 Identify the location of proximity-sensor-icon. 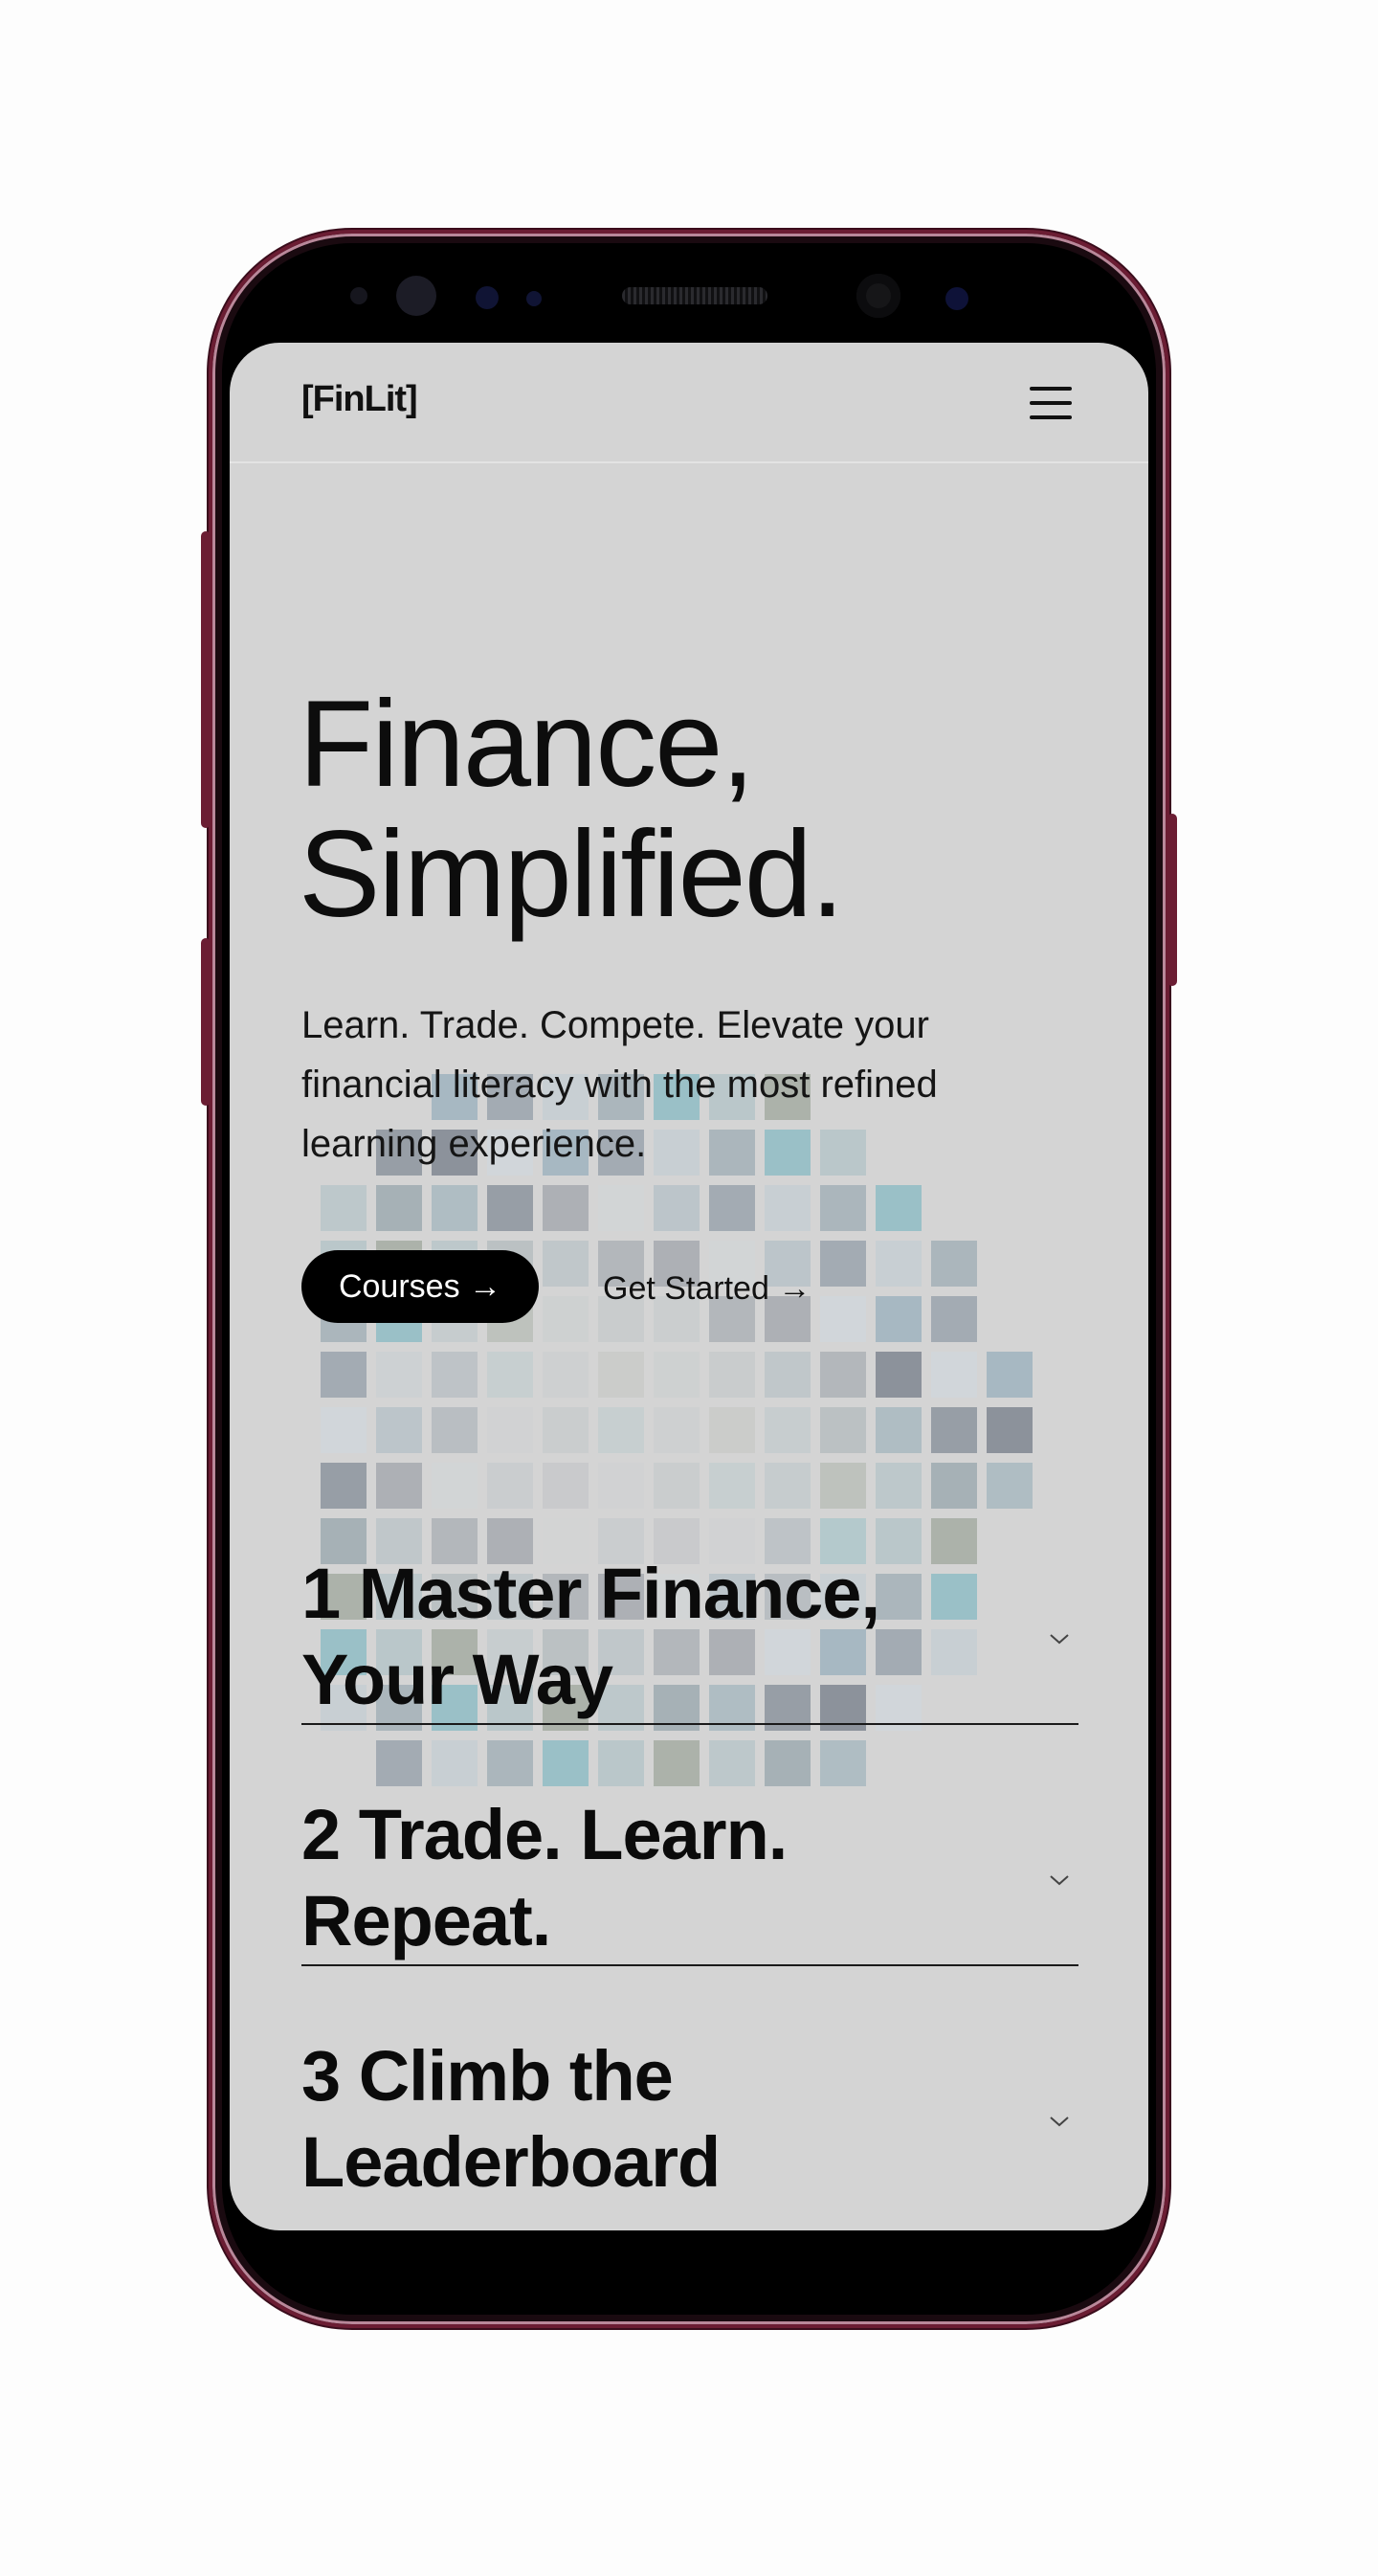
(358, 295).